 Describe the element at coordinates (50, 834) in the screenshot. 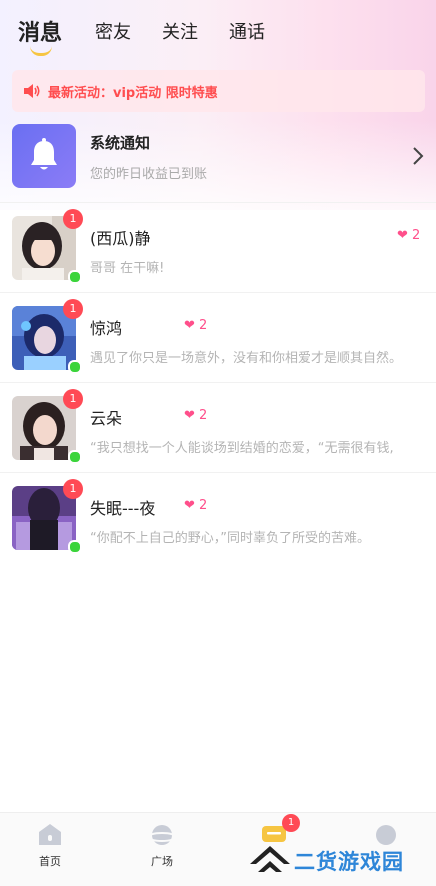

I see `home-icon` at that location.